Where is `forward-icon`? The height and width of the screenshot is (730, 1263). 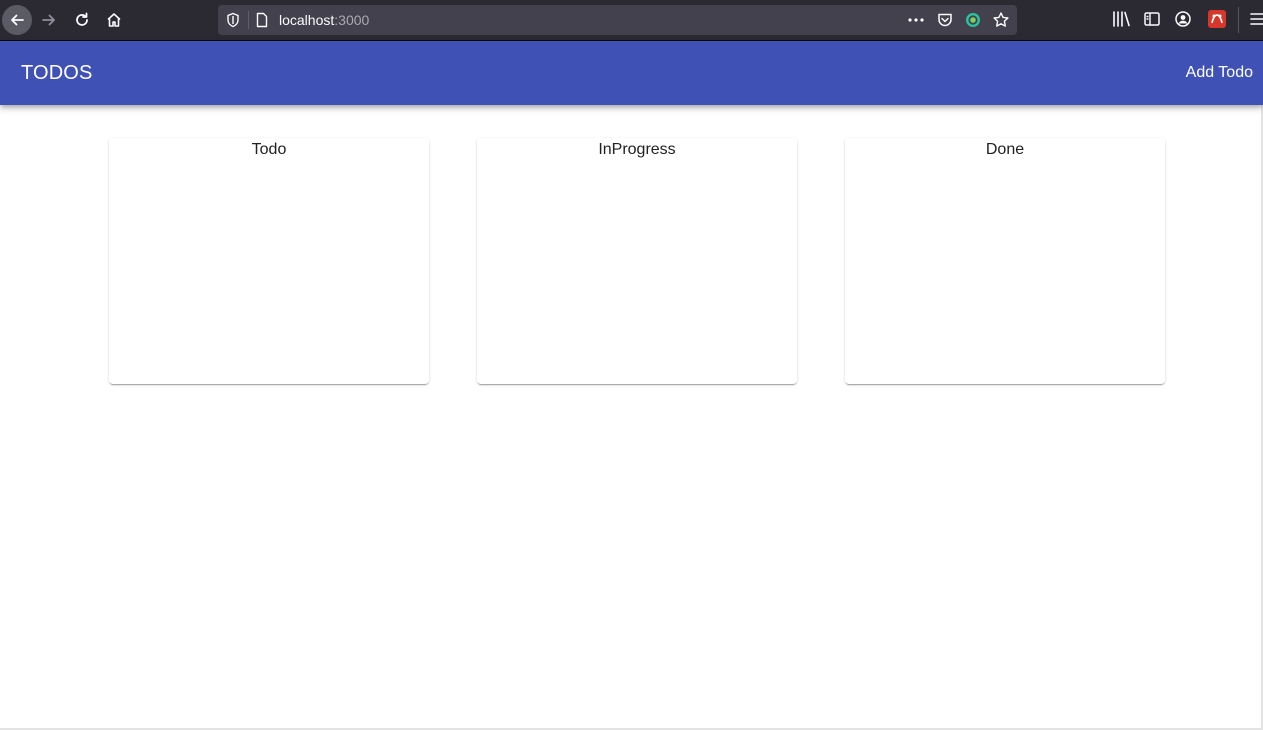
forward-icon is located at coordinates (48, 20).